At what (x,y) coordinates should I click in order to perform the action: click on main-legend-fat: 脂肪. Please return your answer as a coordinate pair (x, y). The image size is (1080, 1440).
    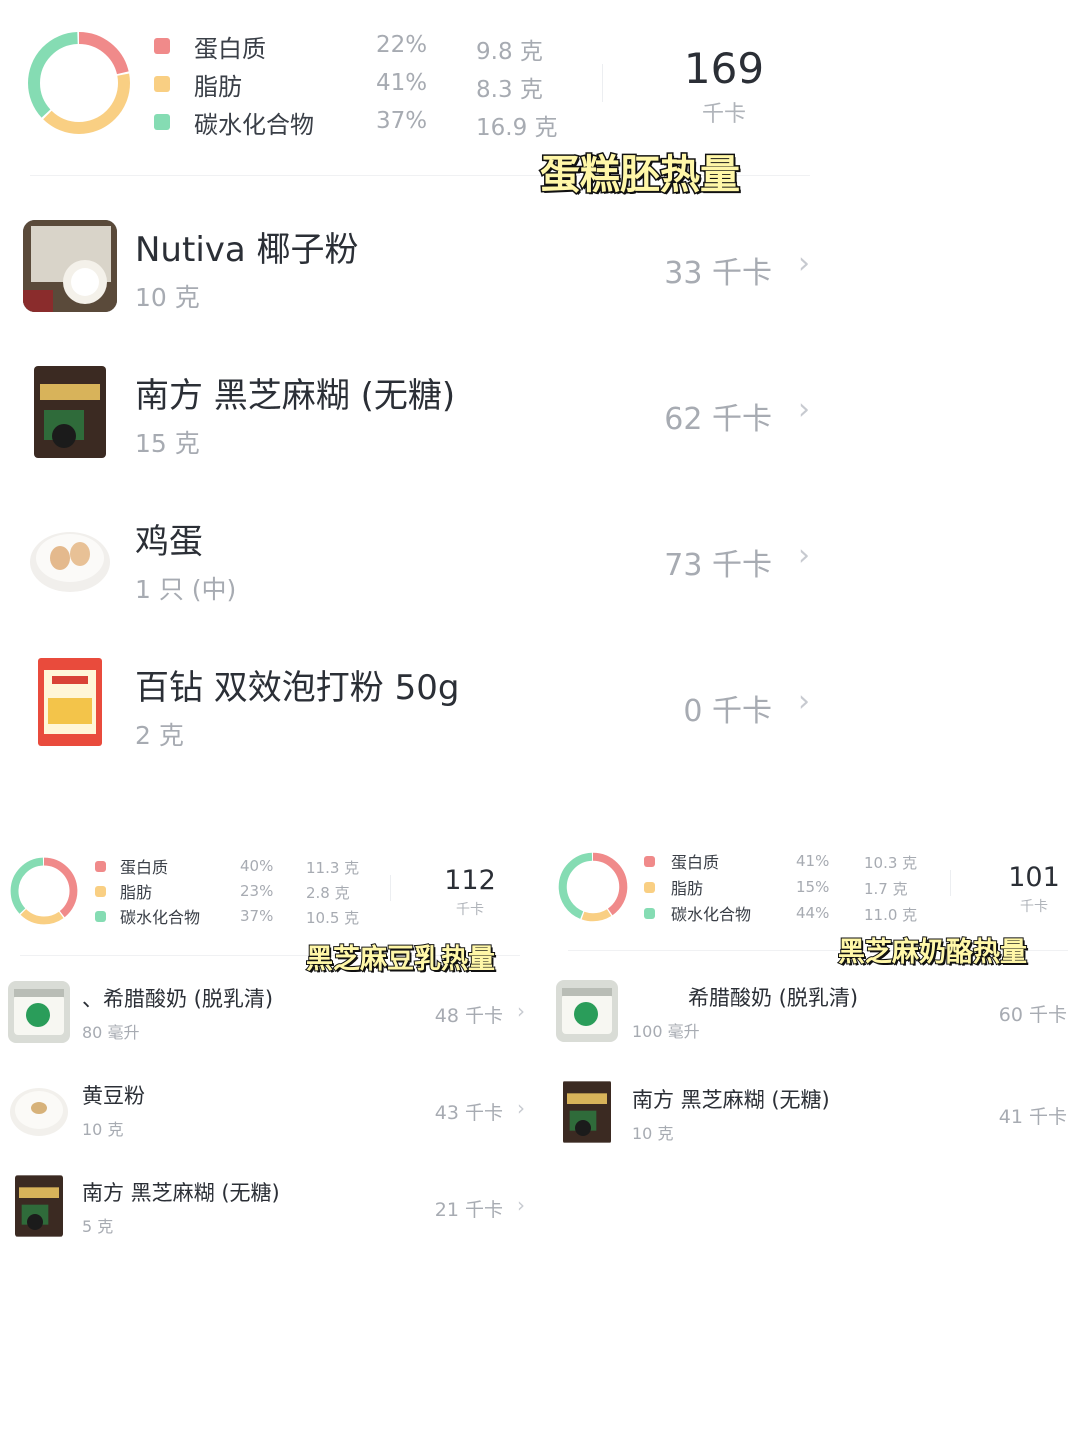
    Looking at the image, I should click on (198, 84).